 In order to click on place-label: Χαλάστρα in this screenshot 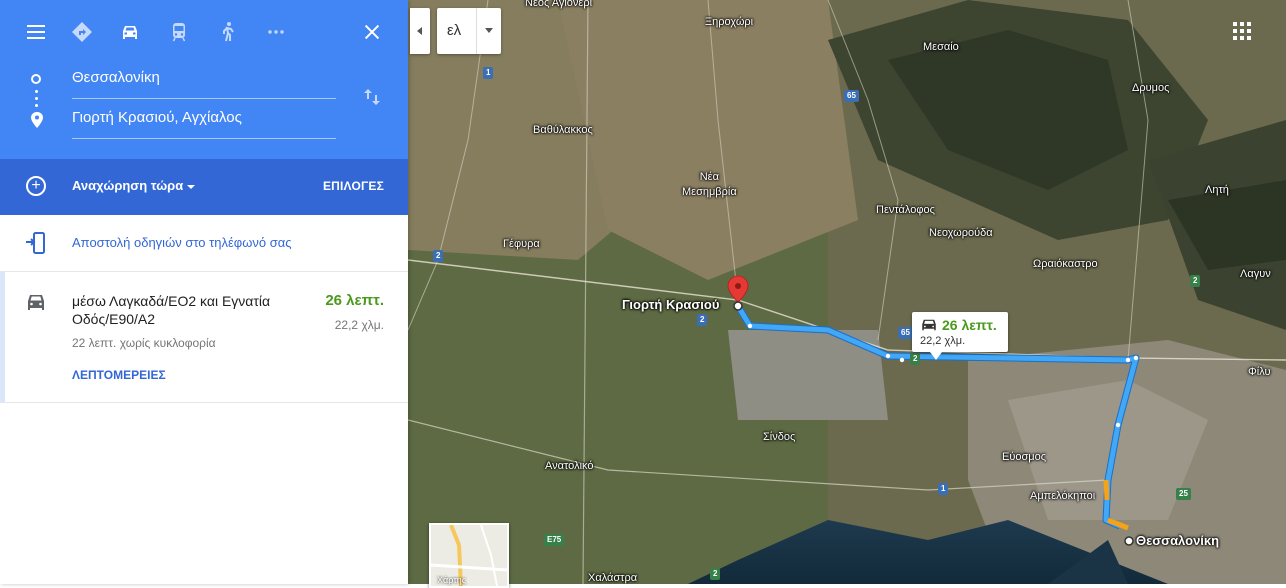, I will do `click(613, 578)`.